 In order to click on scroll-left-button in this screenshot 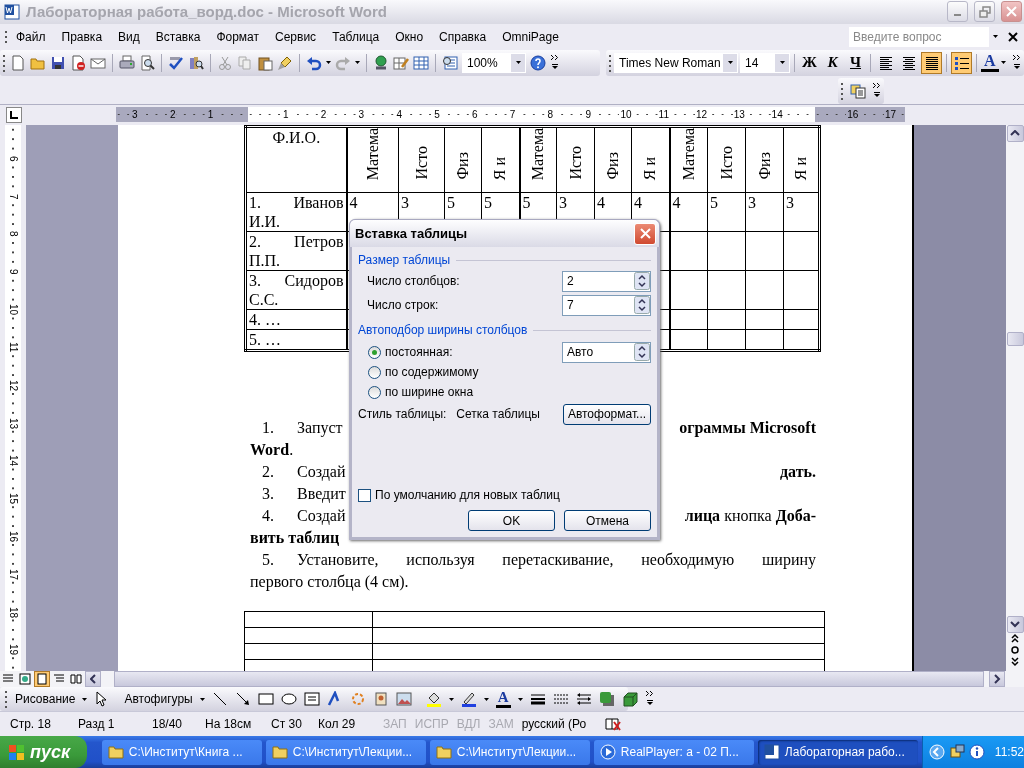, I will do `click(93, 679)`.